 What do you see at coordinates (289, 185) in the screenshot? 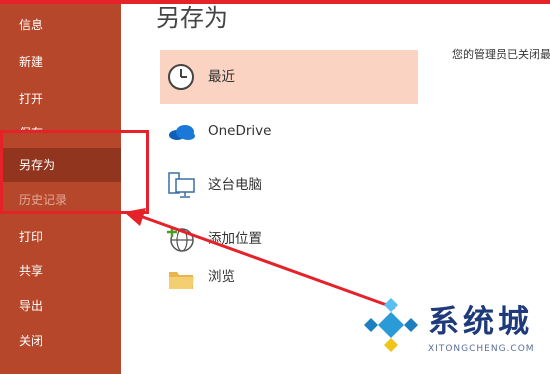
I see `location-this-pc: 这台电脑` at bounding box center [289, 185].